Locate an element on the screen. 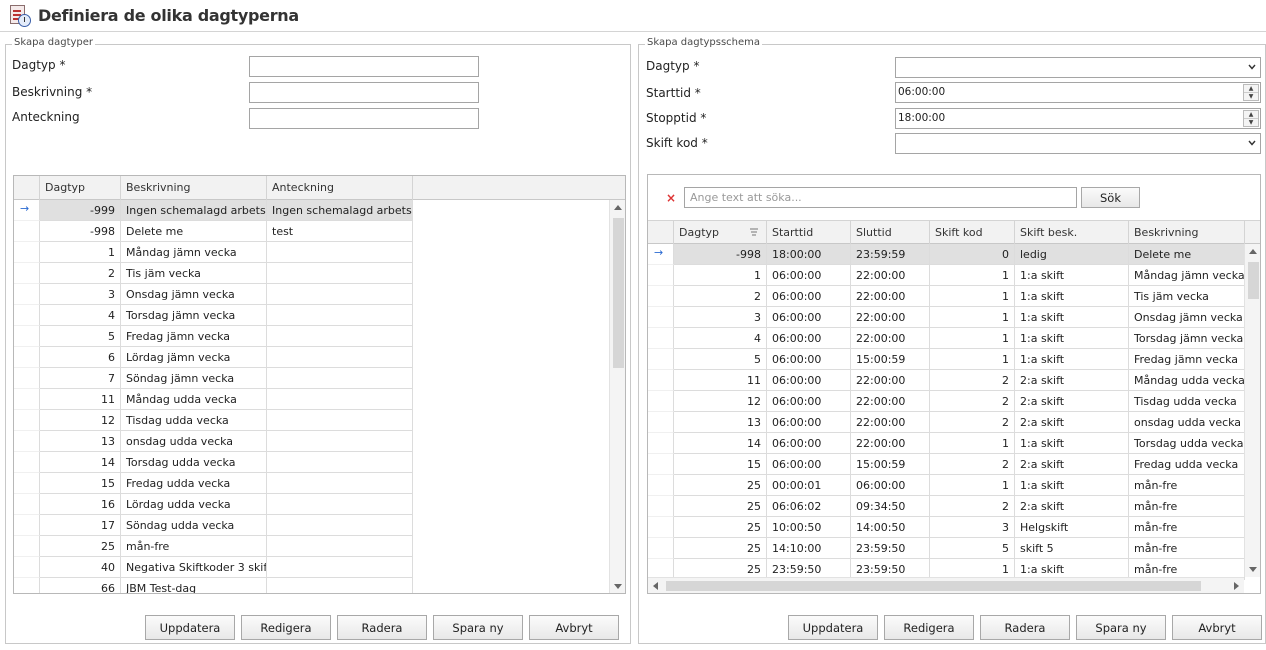  table-row: 5 Fredag jämn vecka is located at coordinates (311, 336).